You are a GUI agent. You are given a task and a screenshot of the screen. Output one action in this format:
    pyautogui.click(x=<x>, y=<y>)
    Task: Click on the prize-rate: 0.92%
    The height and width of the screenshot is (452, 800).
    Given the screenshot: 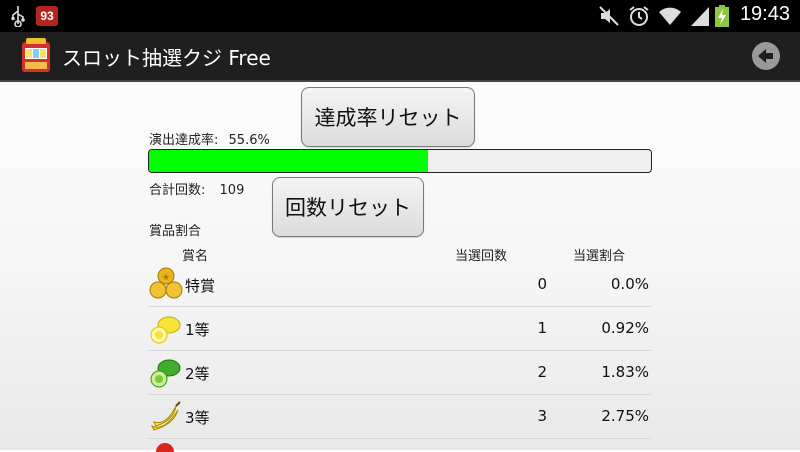 What is the action you would take?
    pyautogui.click(x=625, y=328)
    